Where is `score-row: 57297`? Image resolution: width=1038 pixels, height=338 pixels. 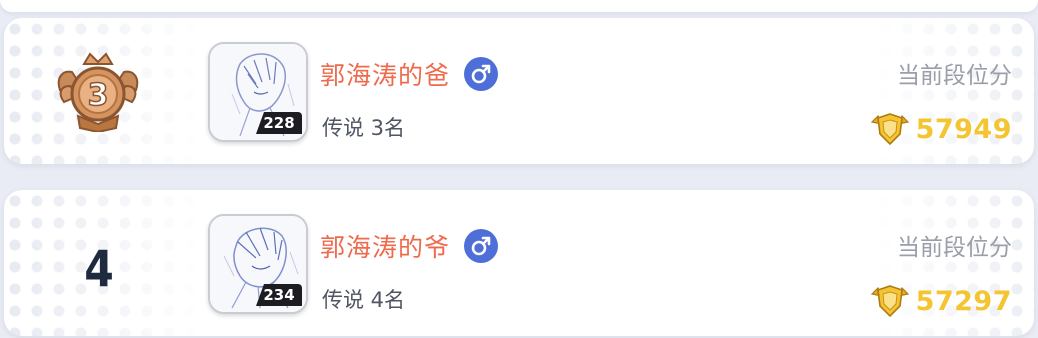
score-row: 57297 is located at coordinates (941, 301).